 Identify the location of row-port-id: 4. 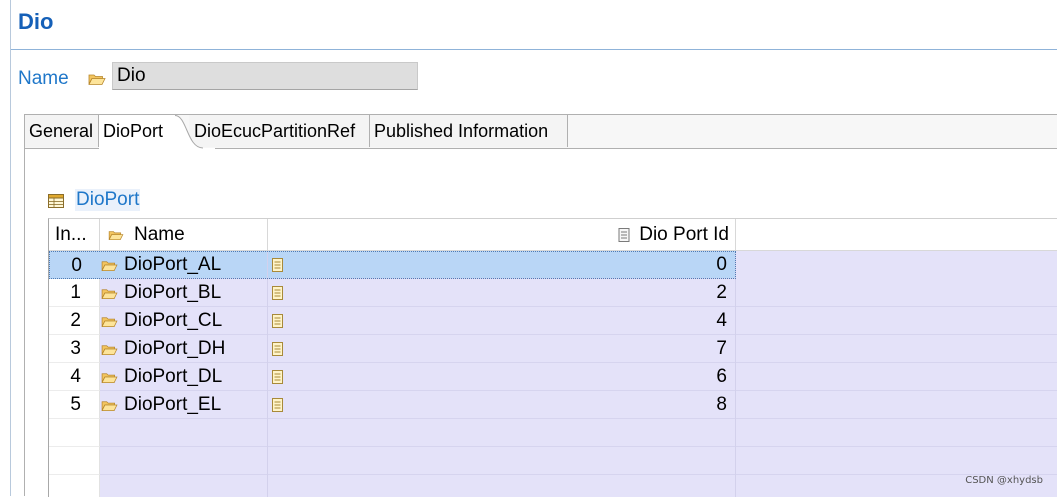
(721, 320).